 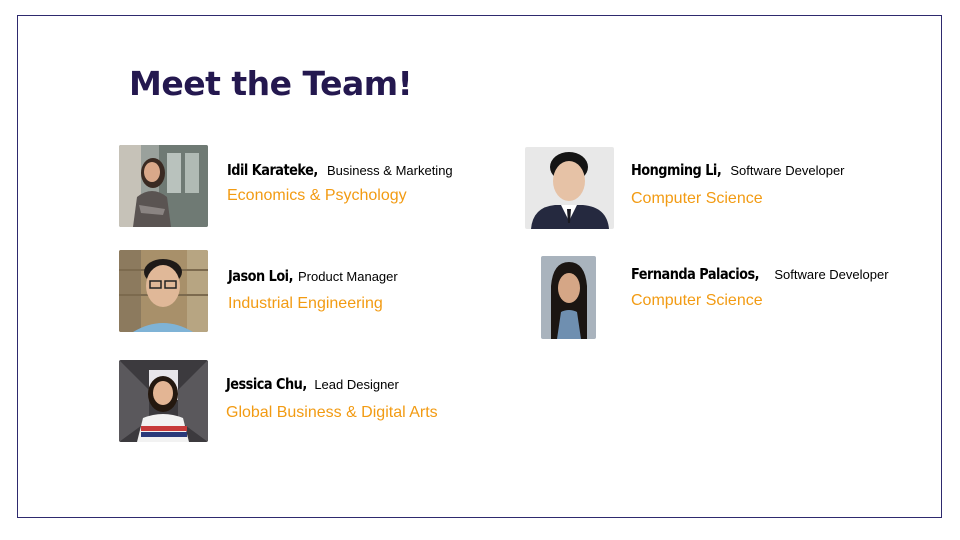 I want to click on member-name: Fernanda Palacios,, so click(x=695, y=274).